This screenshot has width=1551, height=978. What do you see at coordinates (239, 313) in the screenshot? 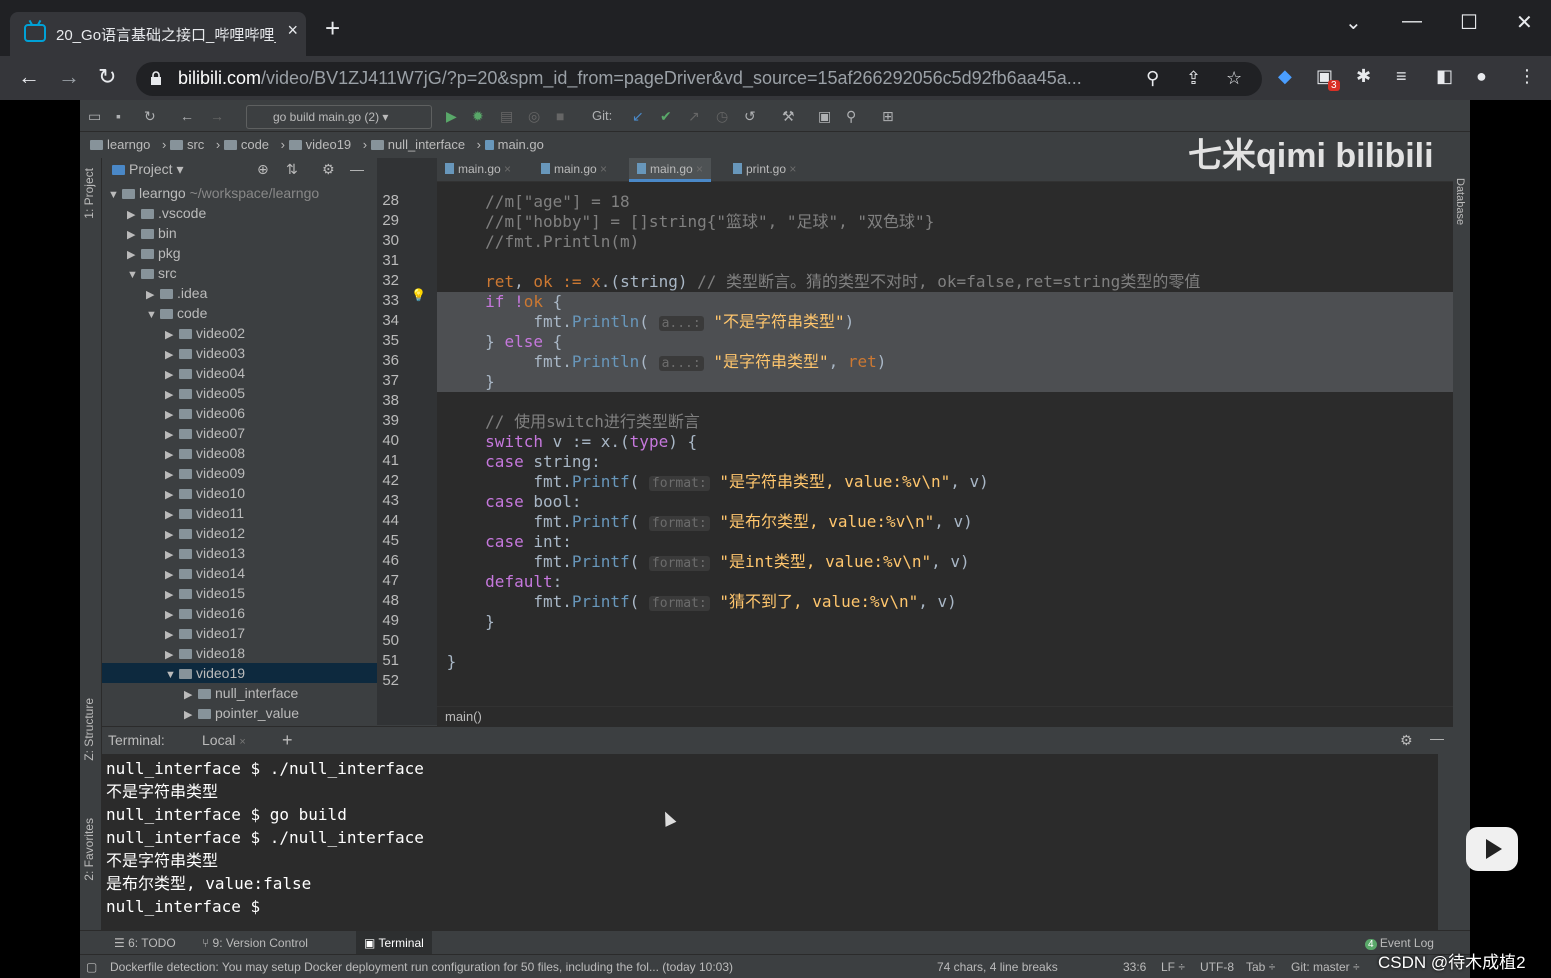
I see `tree-item: ▼ code` at bounding box center [239, 313].